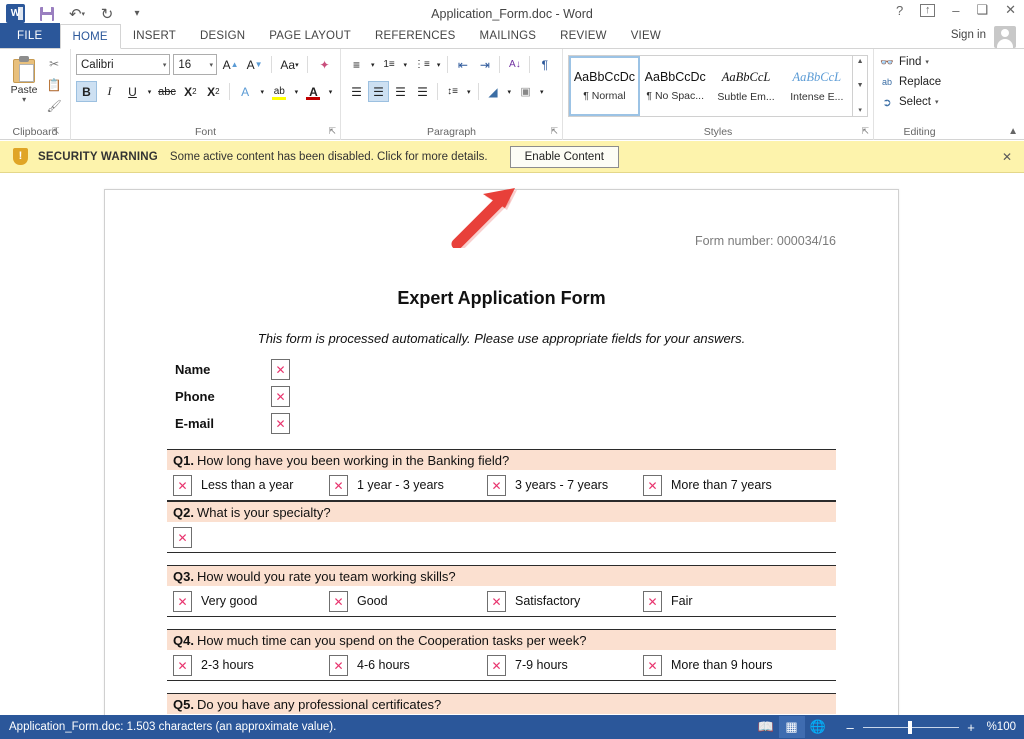 Image resolution: width=1024 pixels, height=739 pixels. I want to click on justify-button: ☰, so click(422, 91).